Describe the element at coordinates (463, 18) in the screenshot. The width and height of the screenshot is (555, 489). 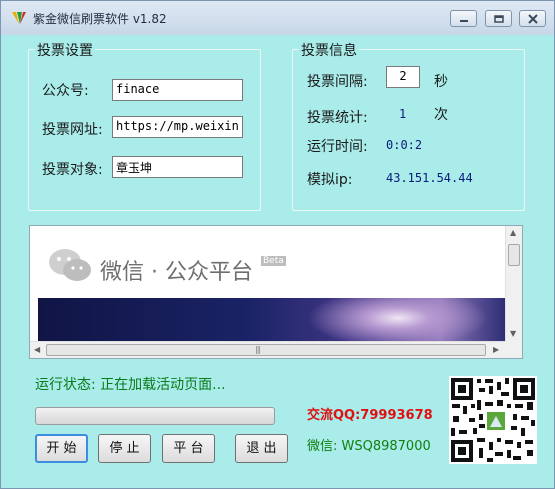
I see `minimize-button` at that location.